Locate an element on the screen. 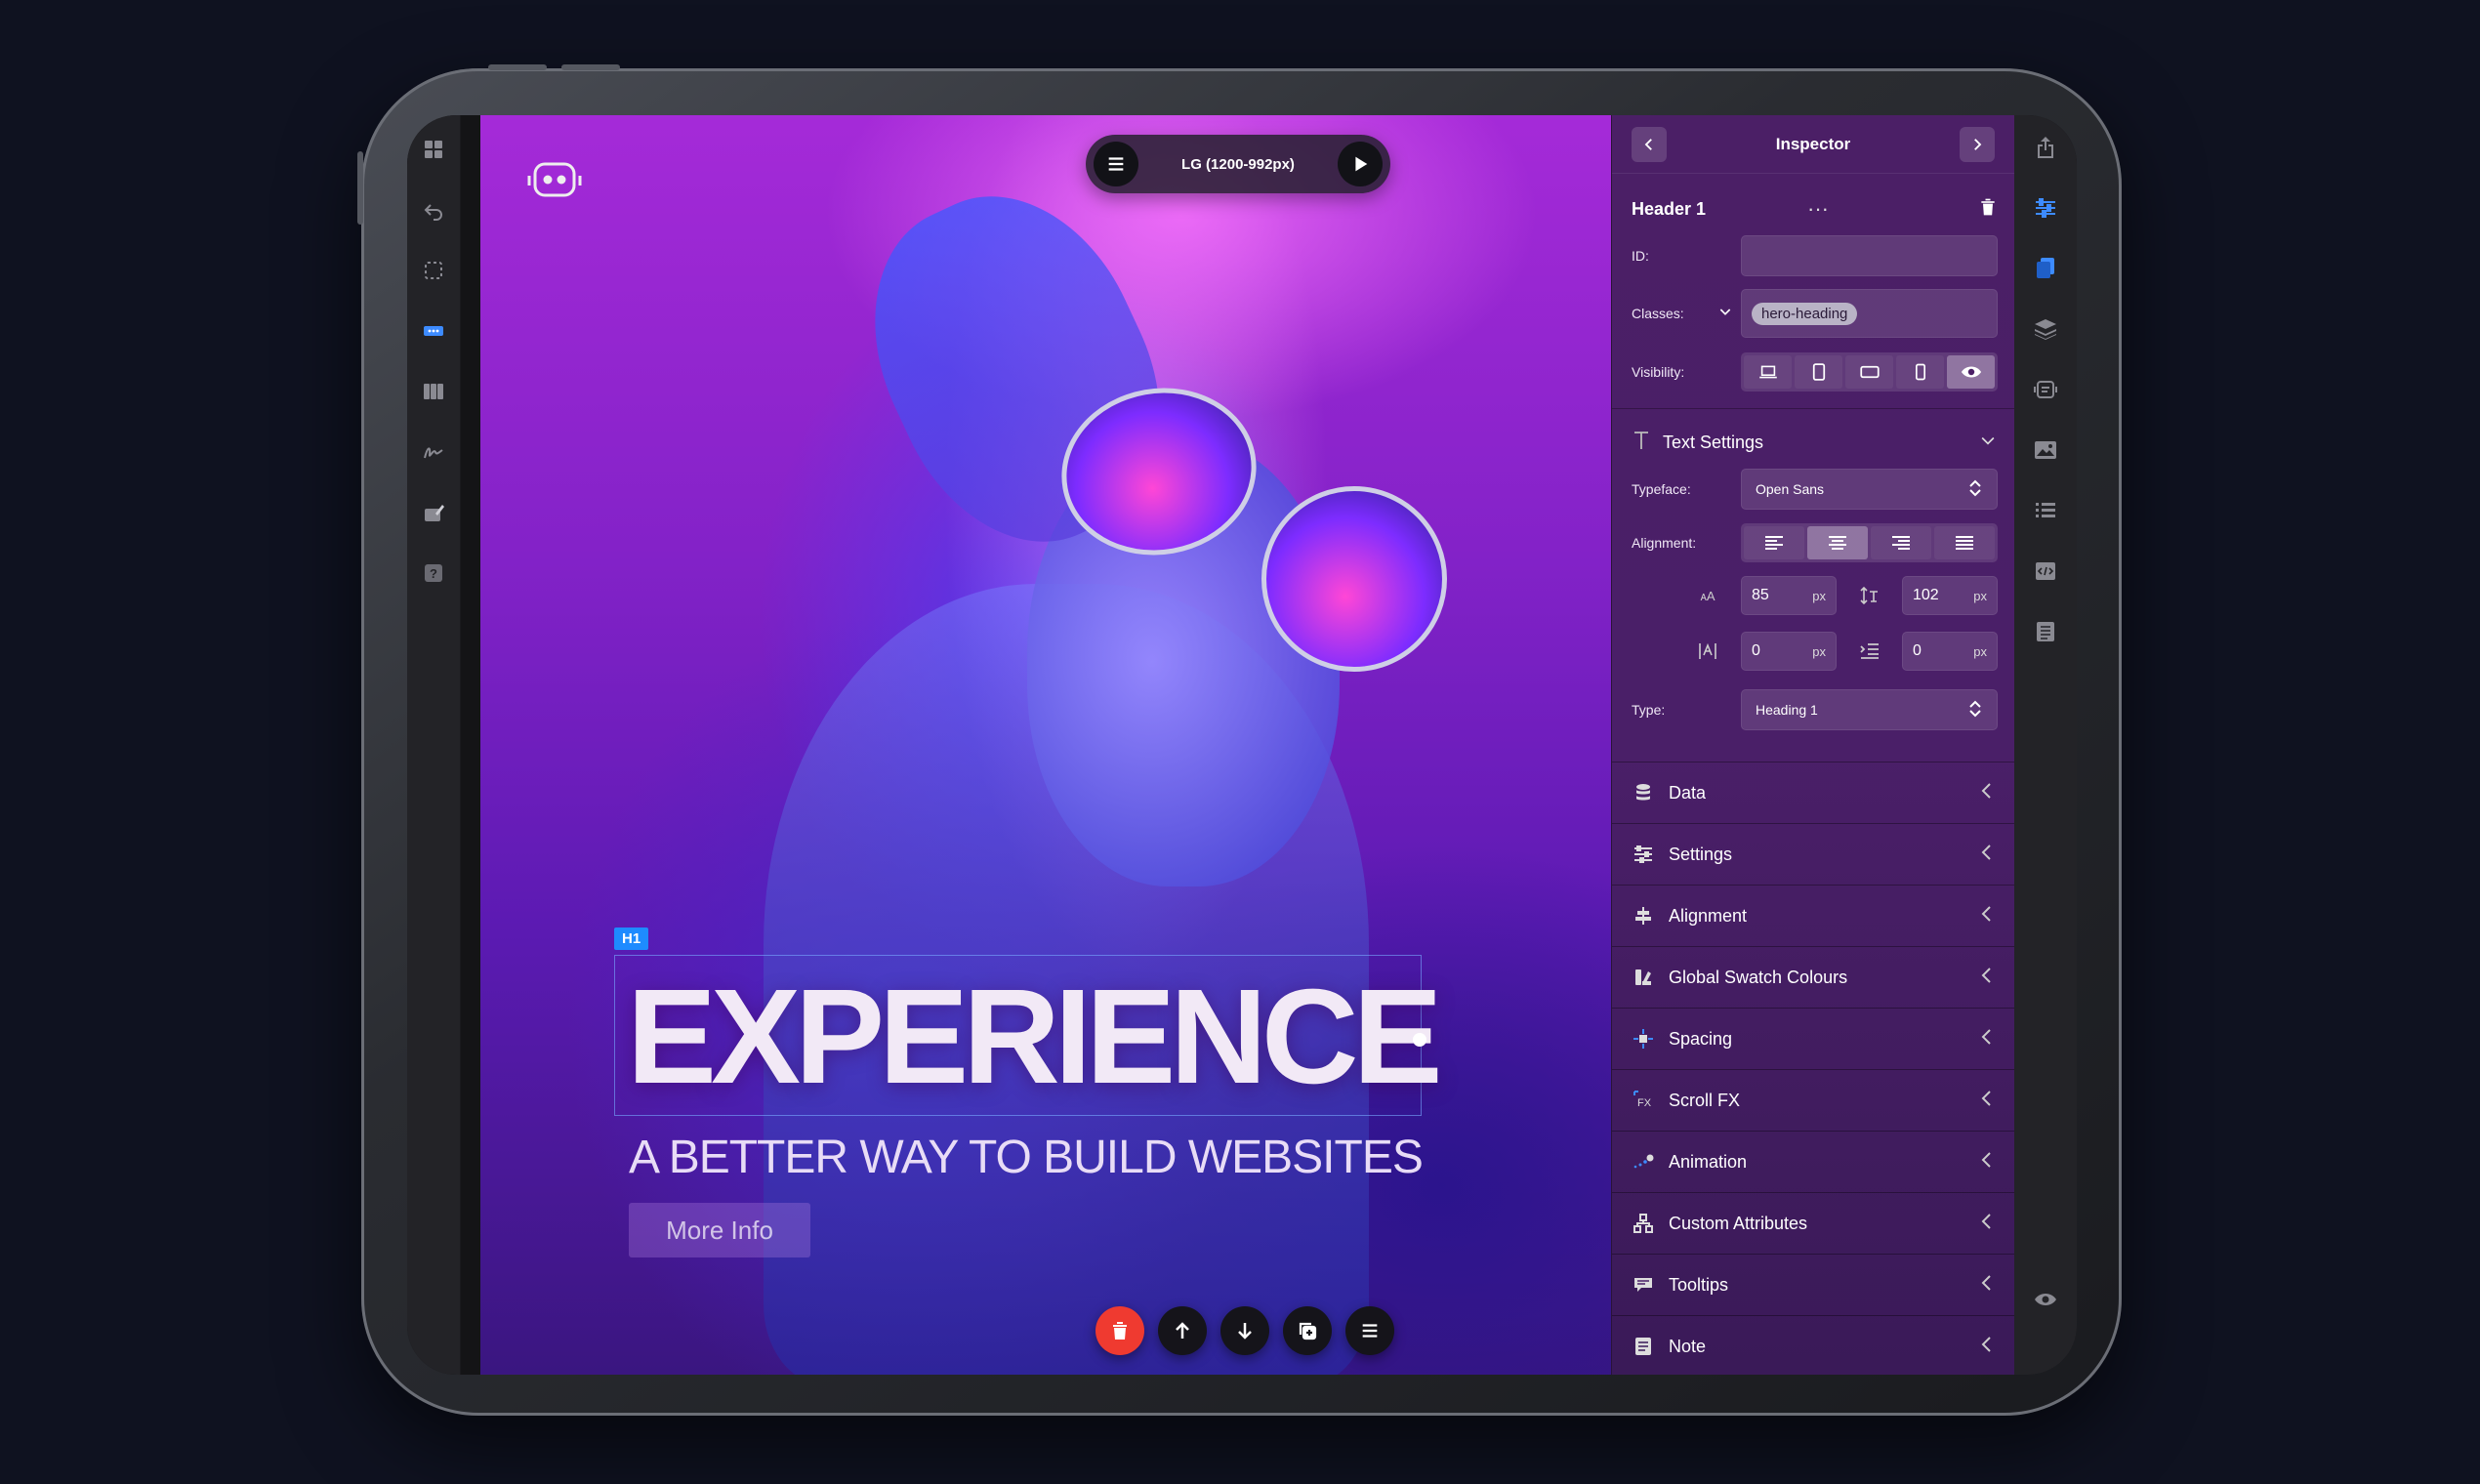 The image size is (2480, 1484). image-icon is located at coordinates (2045, 450).